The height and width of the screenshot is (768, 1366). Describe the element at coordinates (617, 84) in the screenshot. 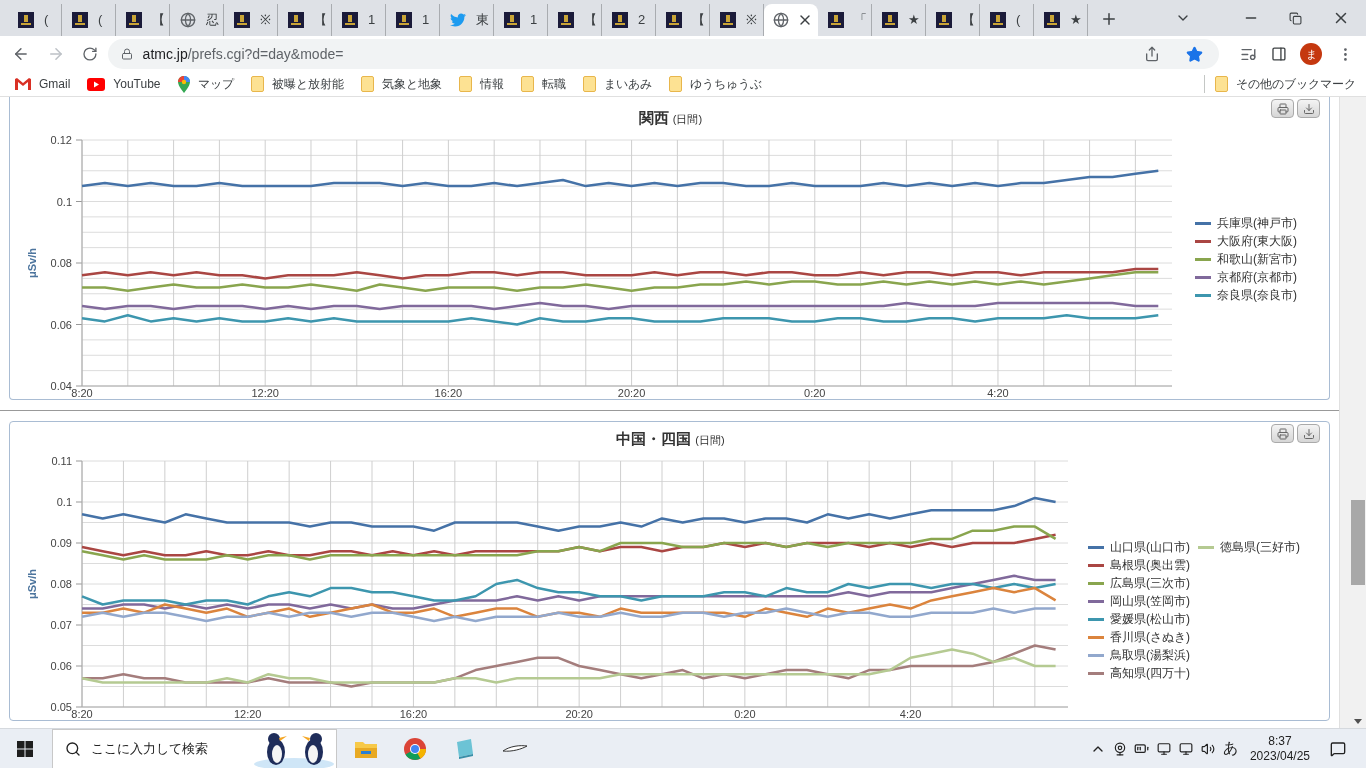

I see `bookmark-item: まいあみ` at that location.